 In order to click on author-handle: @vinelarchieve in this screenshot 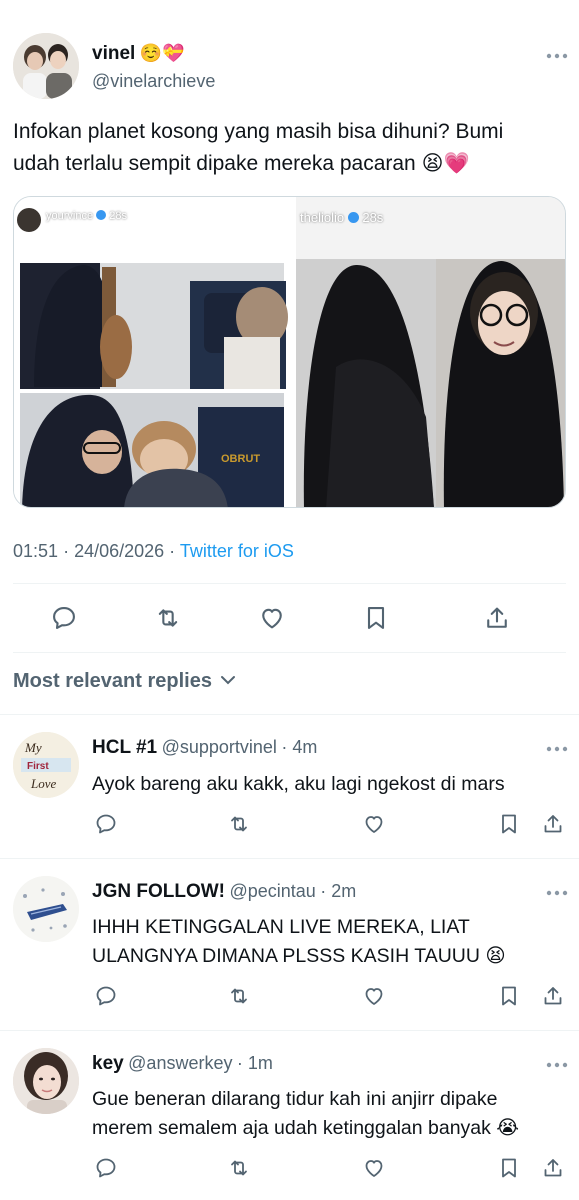, I will do `click(153, 81)`.